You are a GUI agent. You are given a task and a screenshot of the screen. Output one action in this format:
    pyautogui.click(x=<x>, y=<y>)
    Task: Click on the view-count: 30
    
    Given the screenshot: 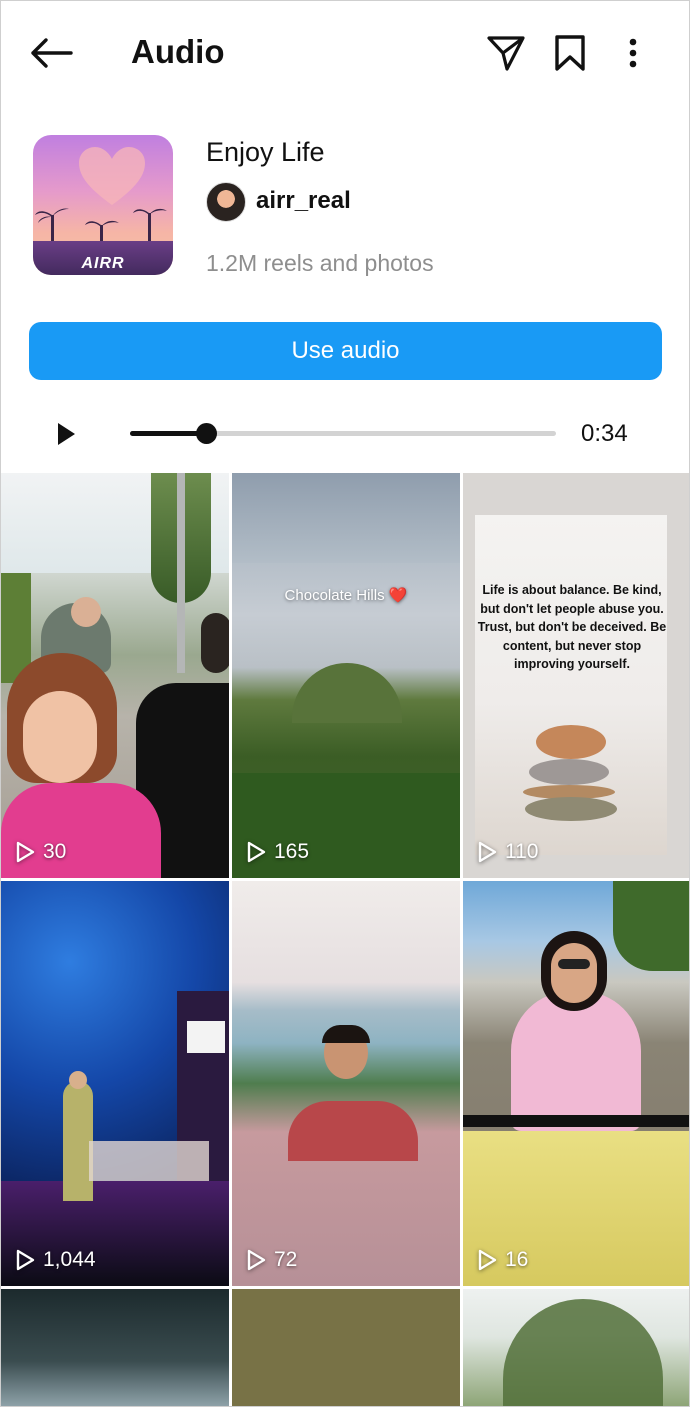 What is the action you would take?
    pyautogui.click(x=40, y=852)
    